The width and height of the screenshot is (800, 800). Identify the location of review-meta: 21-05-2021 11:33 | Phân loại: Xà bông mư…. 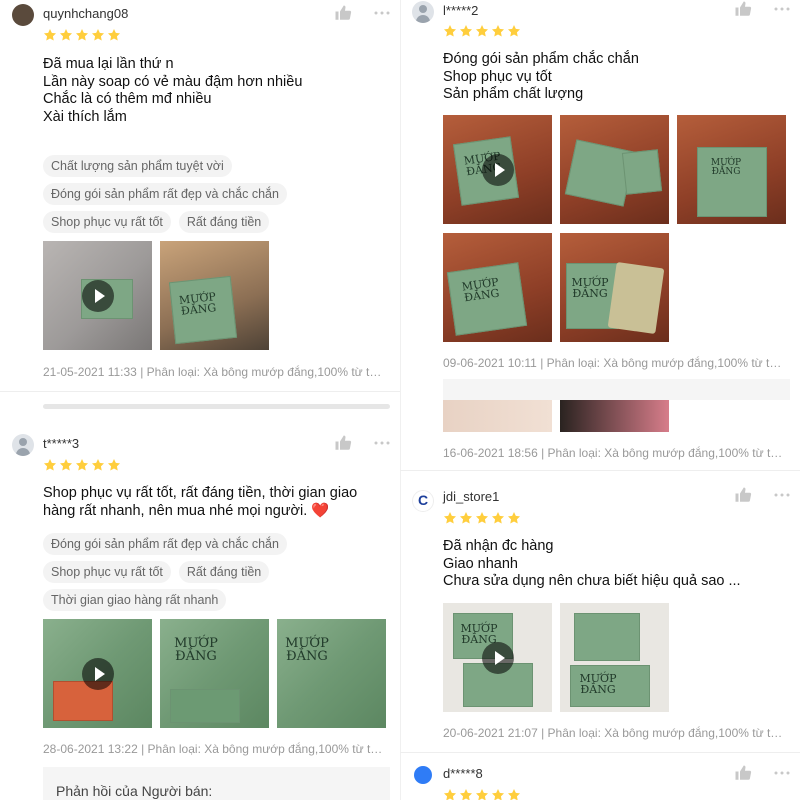
(215, 372).